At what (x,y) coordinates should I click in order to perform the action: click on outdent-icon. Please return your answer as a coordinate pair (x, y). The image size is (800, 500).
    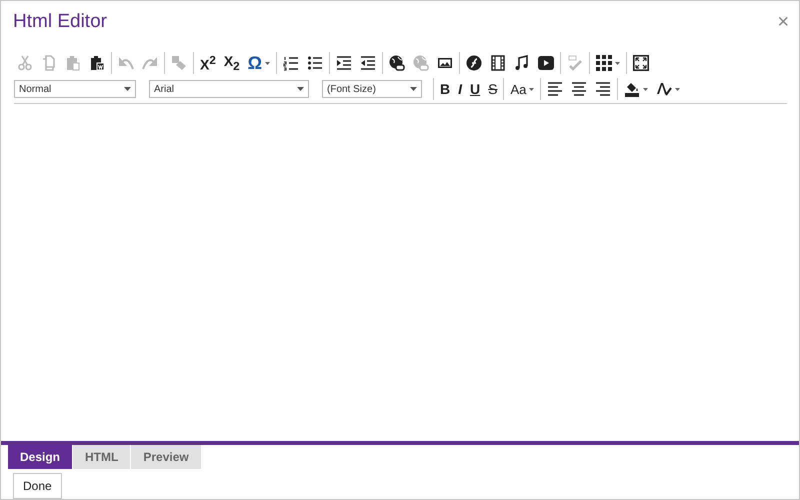
    Looking at the image, I should click on (368, 63).